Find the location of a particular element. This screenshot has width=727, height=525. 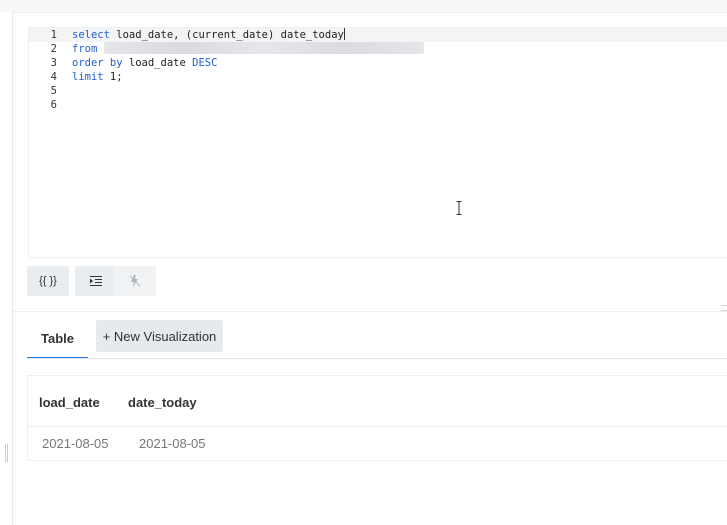

sql-keyword: from is located at coordinates (85, 49).